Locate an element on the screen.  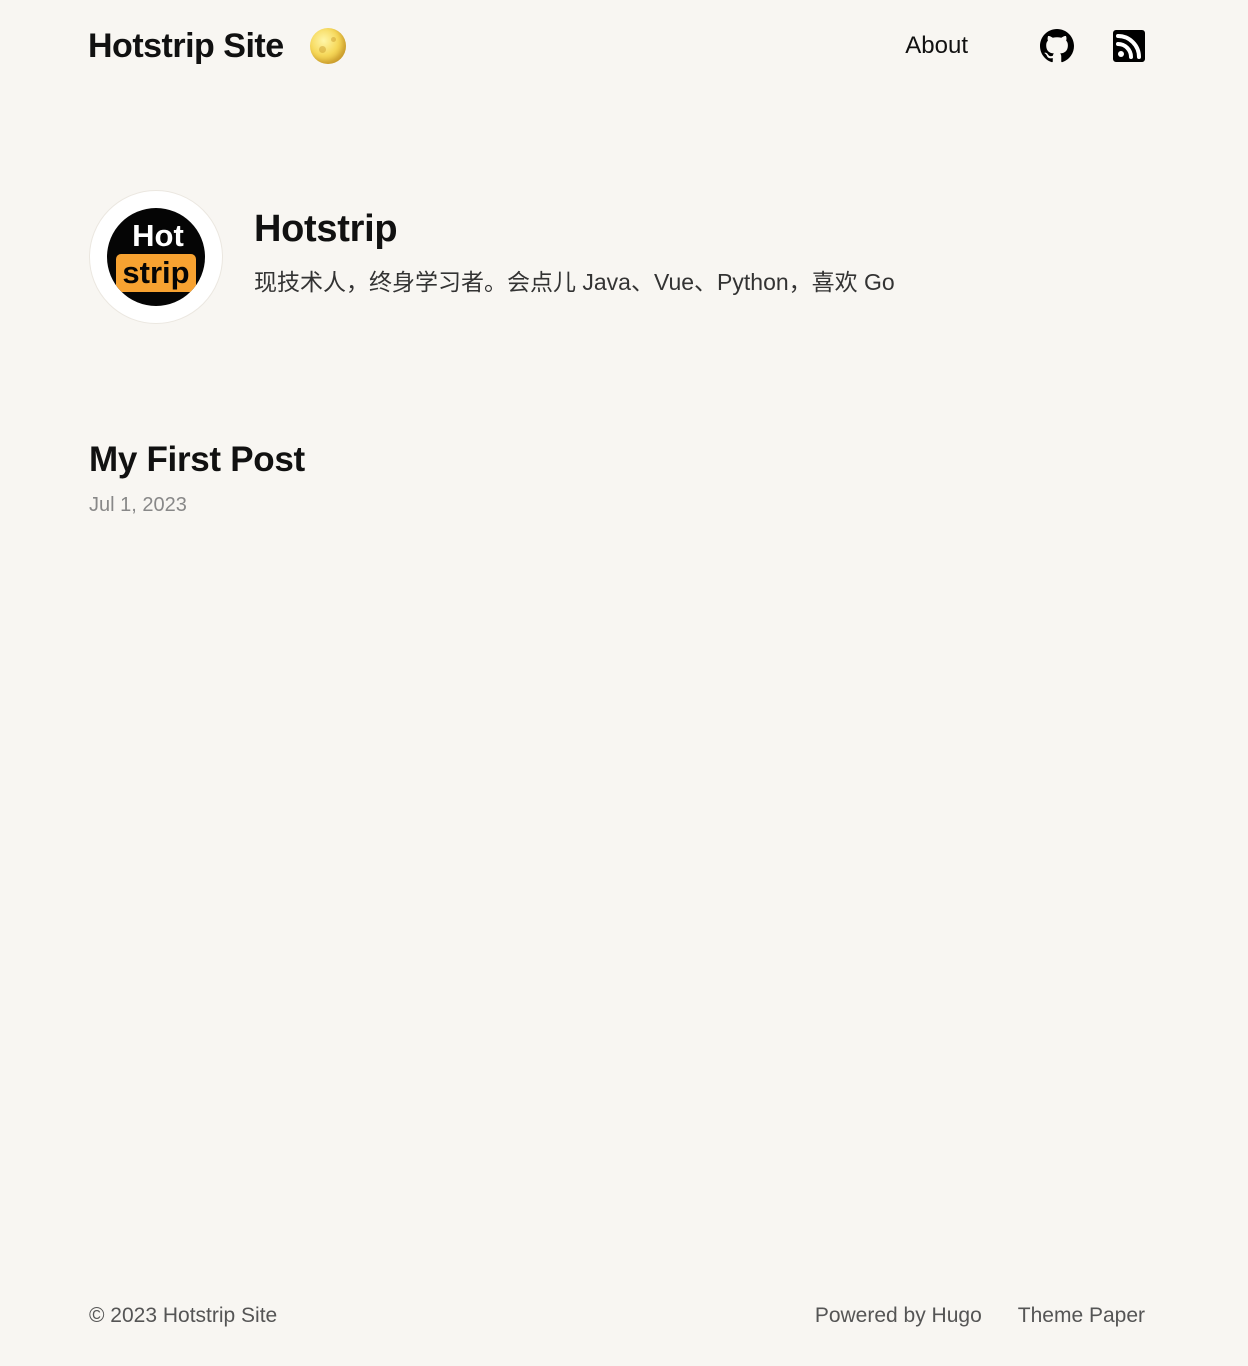
footer-links: Powered by Hugo Theme Paper is located at coordinates (980, 1316).